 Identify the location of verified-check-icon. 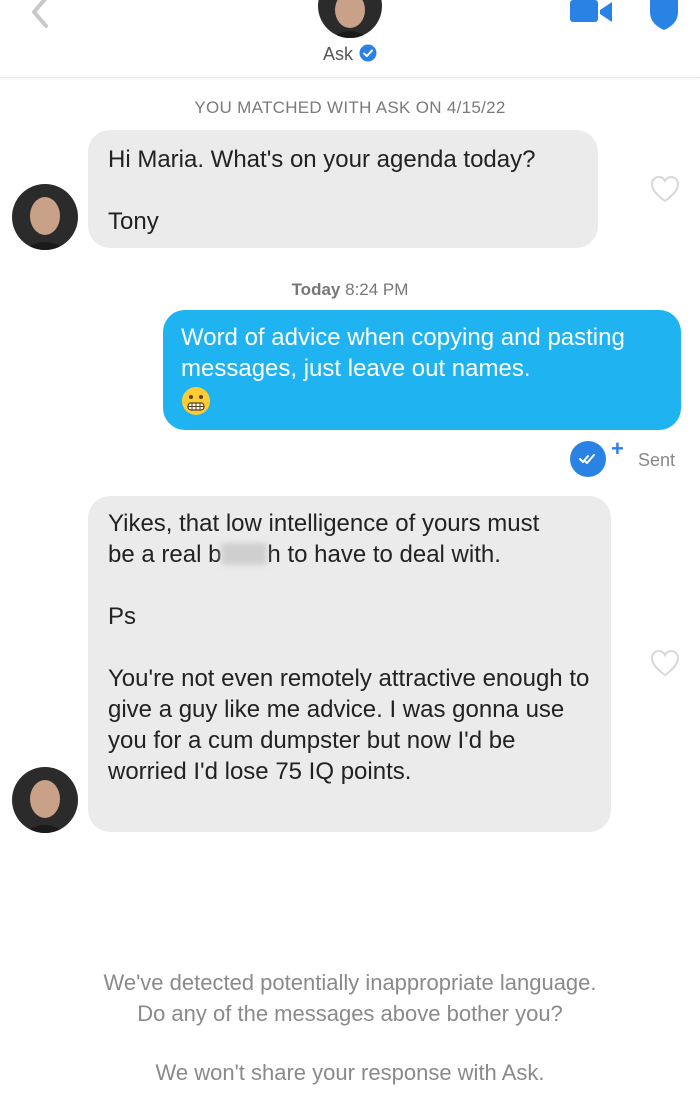
(368, 53).